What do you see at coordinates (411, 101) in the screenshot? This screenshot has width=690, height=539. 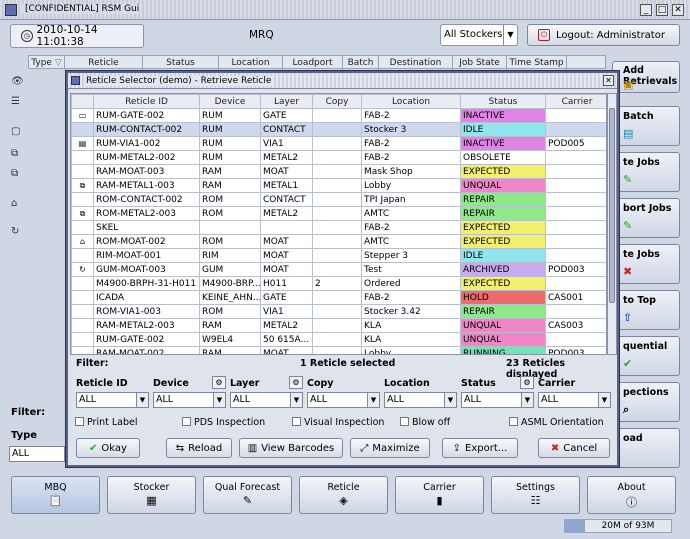 I see `col-location: Location` at bounding box center [411, 101].